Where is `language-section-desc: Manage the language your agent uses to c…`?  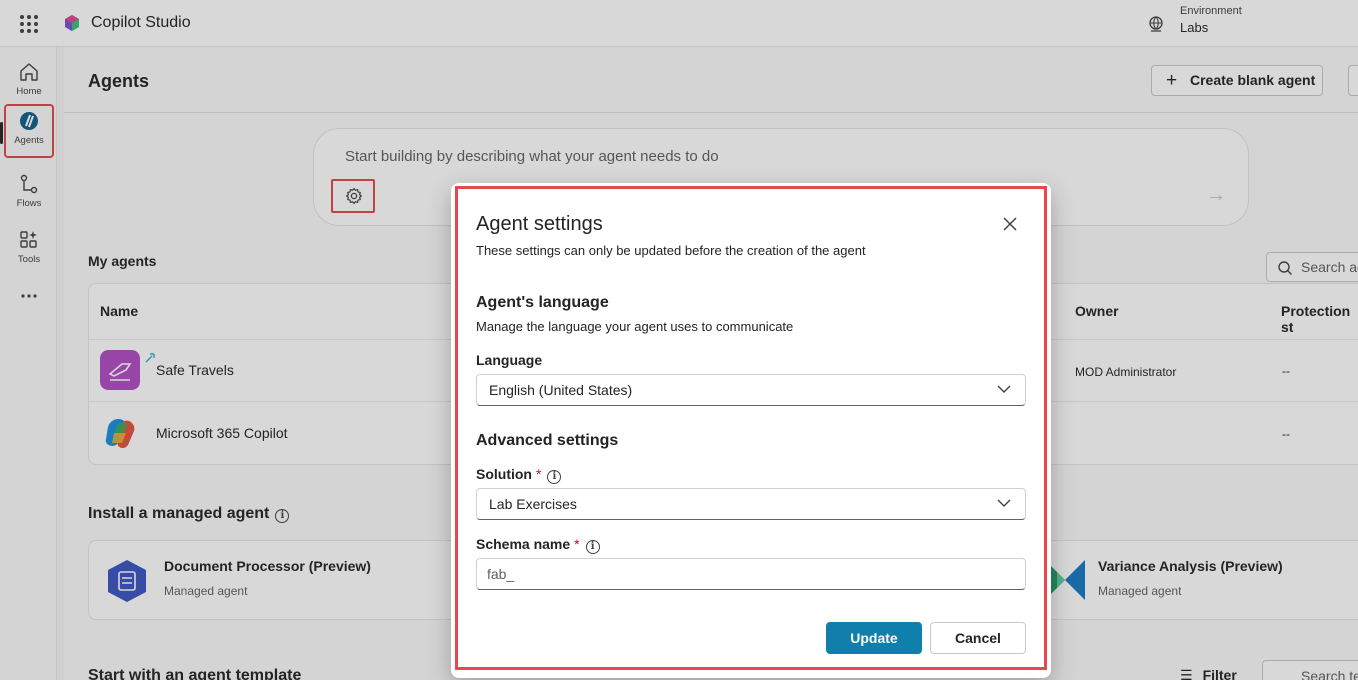 language-section-desc: Manage the language your agent uses to c… is located at coordinates (635, 326).